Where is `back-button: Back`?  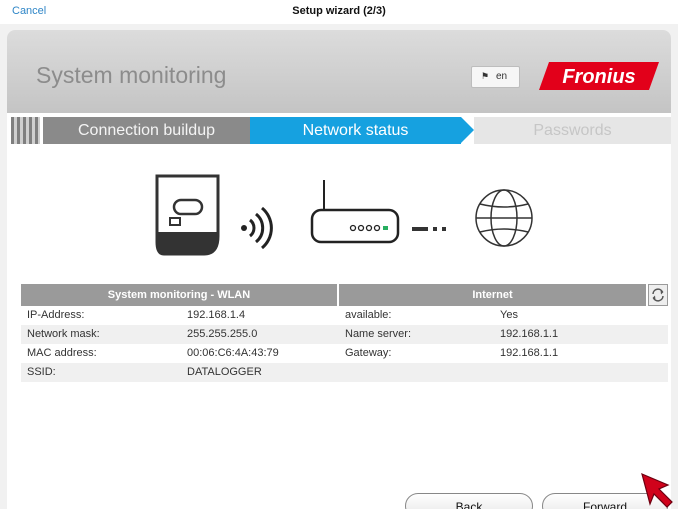 back-button: Back is located at coordinates (469, 501).